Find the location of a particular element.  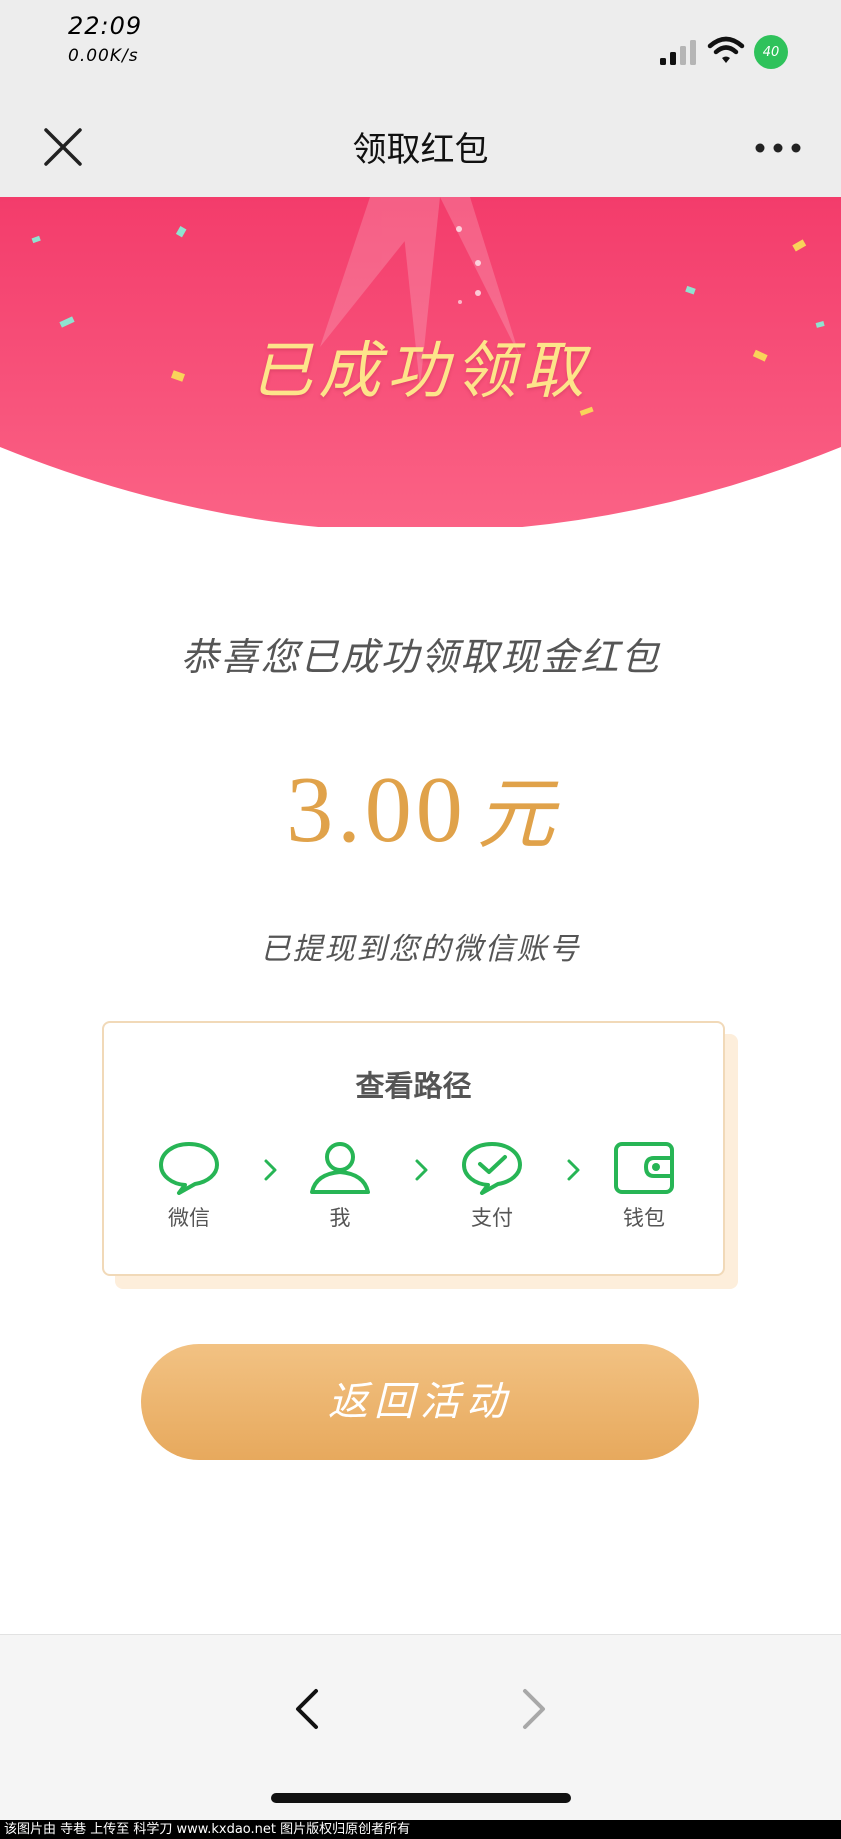

path-step-me: 我 is located at coordinates (340, 1186).